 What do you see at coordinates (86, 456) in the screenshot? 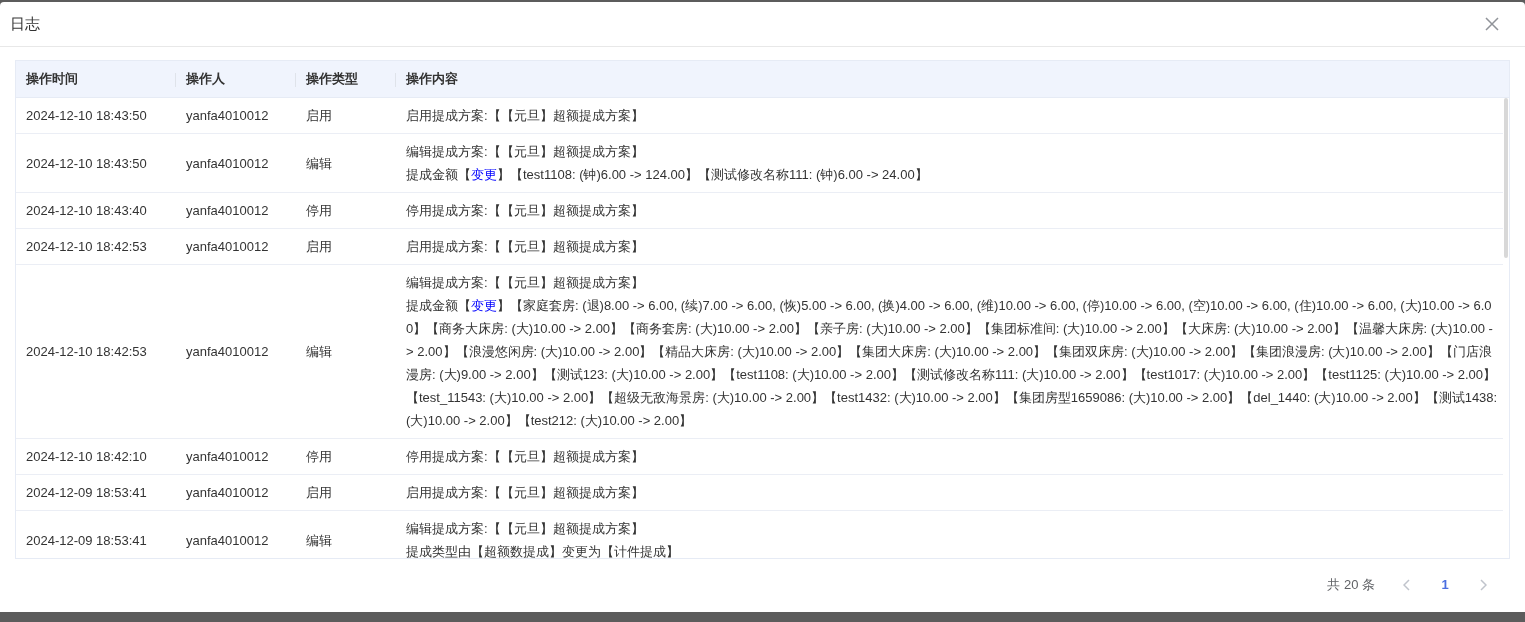
I see `time-cell: 2024-12-10 18:42:10` at bounding box center [86, 456].